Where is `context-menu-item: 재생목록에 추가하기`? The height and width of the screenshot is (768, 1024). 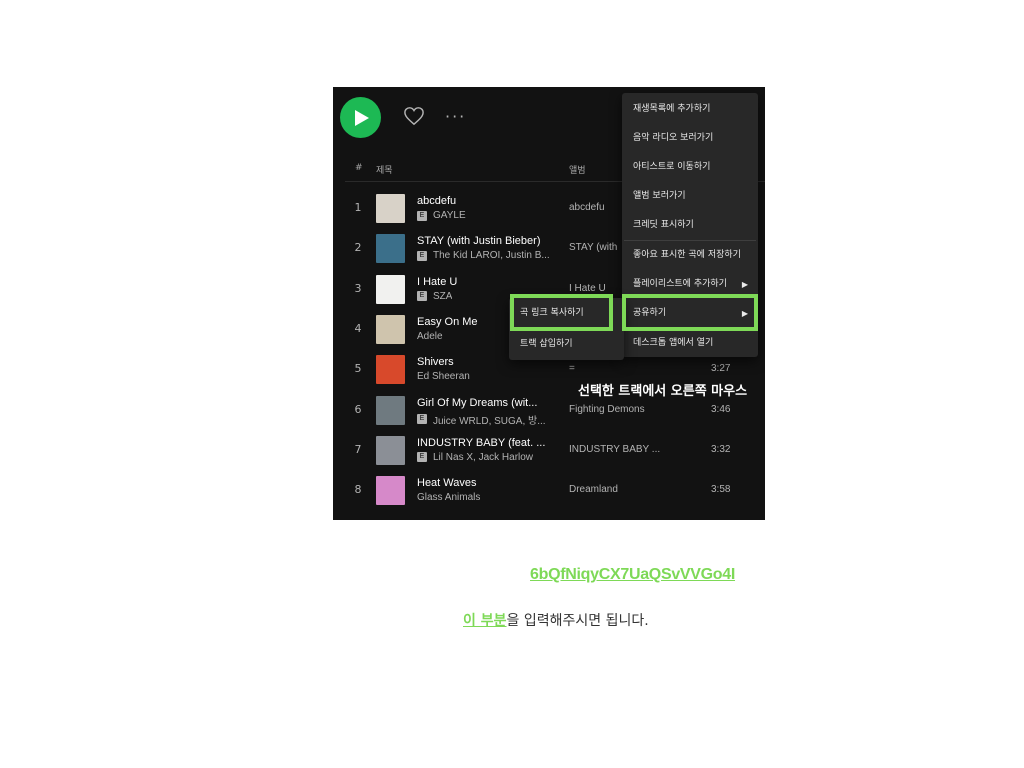 context-menu-item: 재생목록에 추가하기 is located at coordinates (690, 109).